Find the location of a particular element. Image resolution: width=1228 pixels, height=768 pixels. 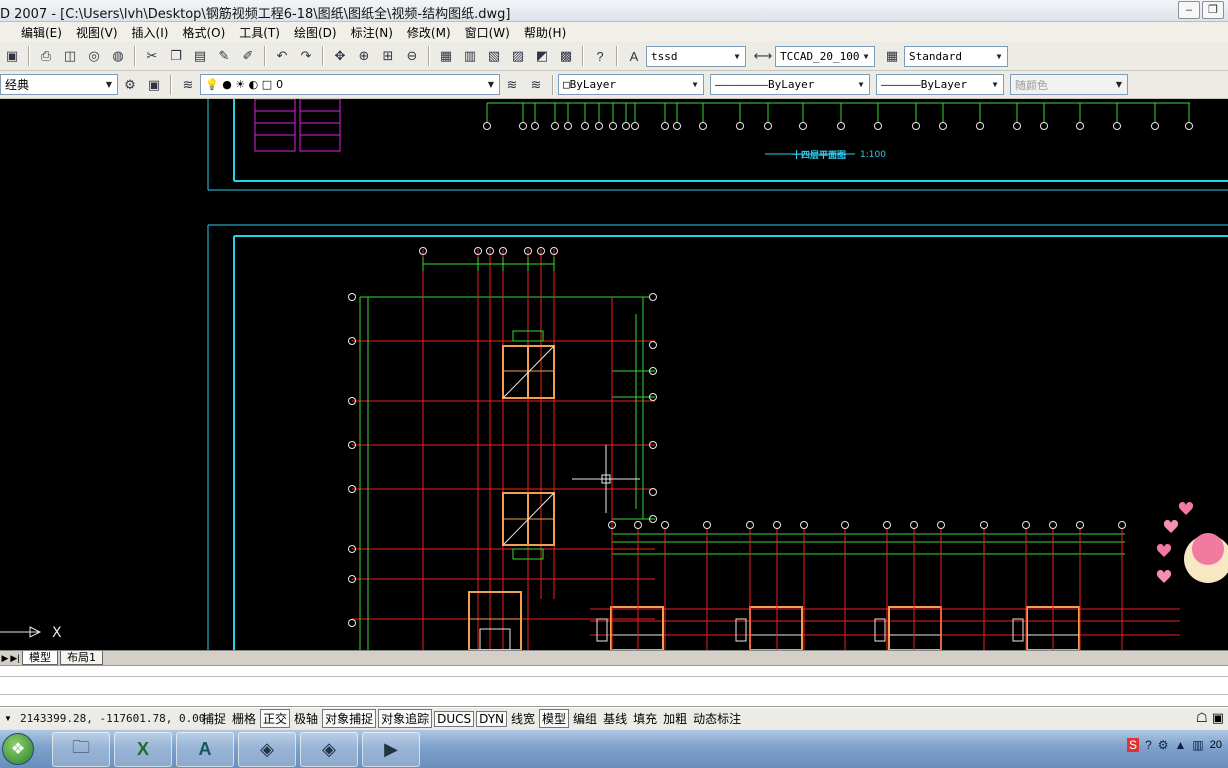

polar-toggle: 极轴 is located at coordinates (306, 718).